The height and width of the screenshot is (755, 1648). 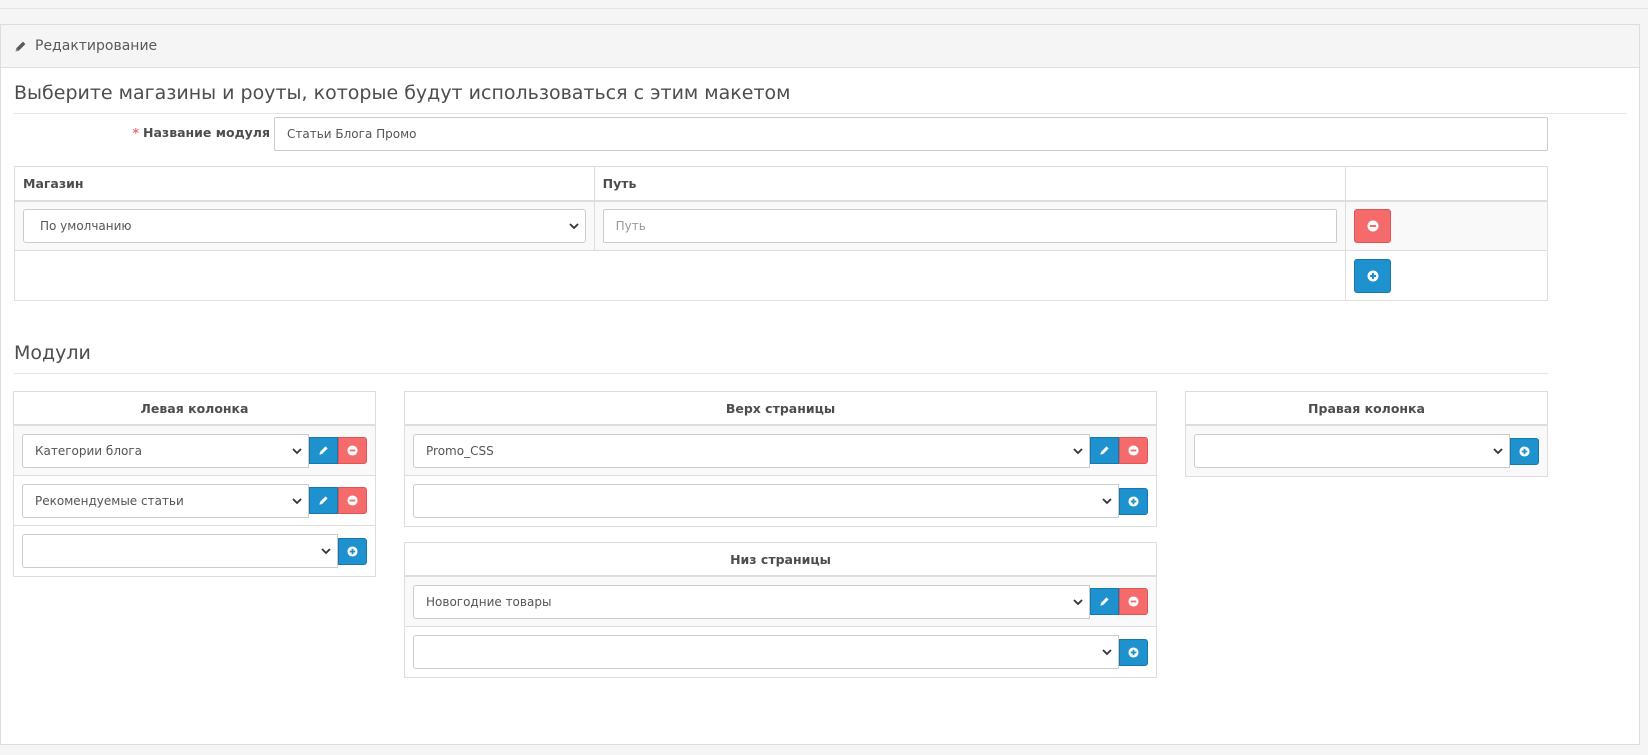 What do you see at coordinates (88, 450) in the screenshot?
I see `module-select-value: Категории блога` at bounding box center [88, 450].